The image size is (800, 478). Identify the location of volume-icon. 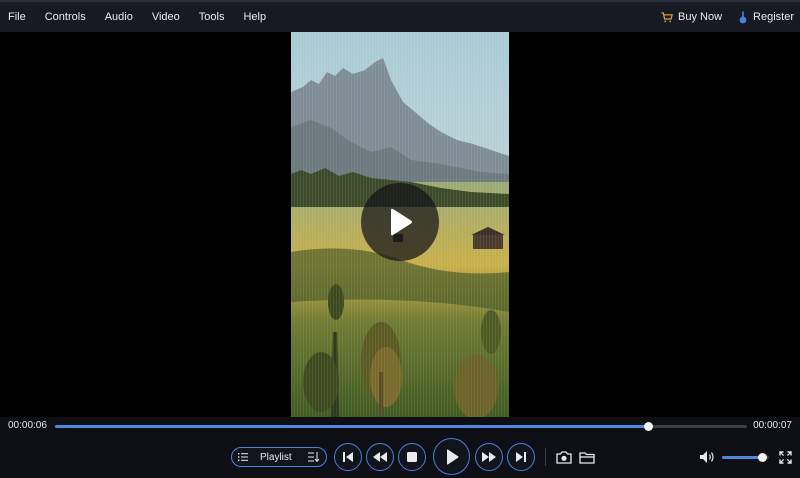
(706, 457).